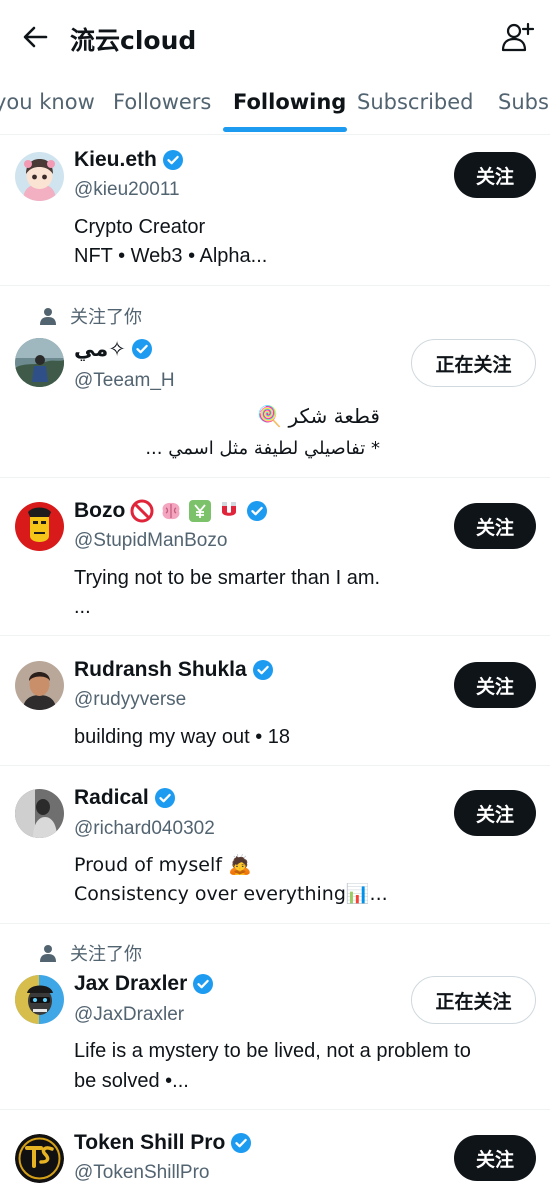 The height and width of the screenshot is (1200, 550). Describe the element at coordinates (111, 797) in the screenshot. I see `user-name: Radical` at that location.